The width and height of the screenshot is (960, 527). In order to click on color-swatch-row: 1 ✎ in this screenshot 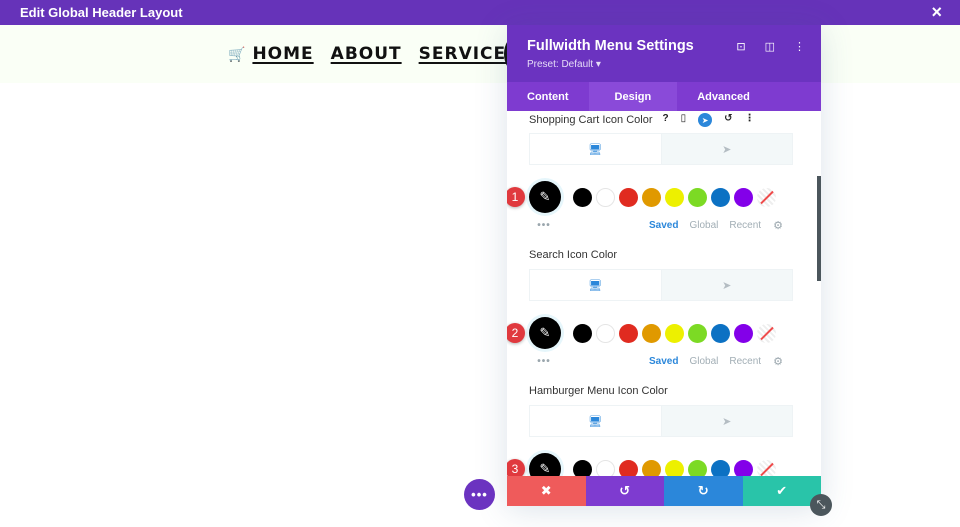, I will do `click(664, 197)`.